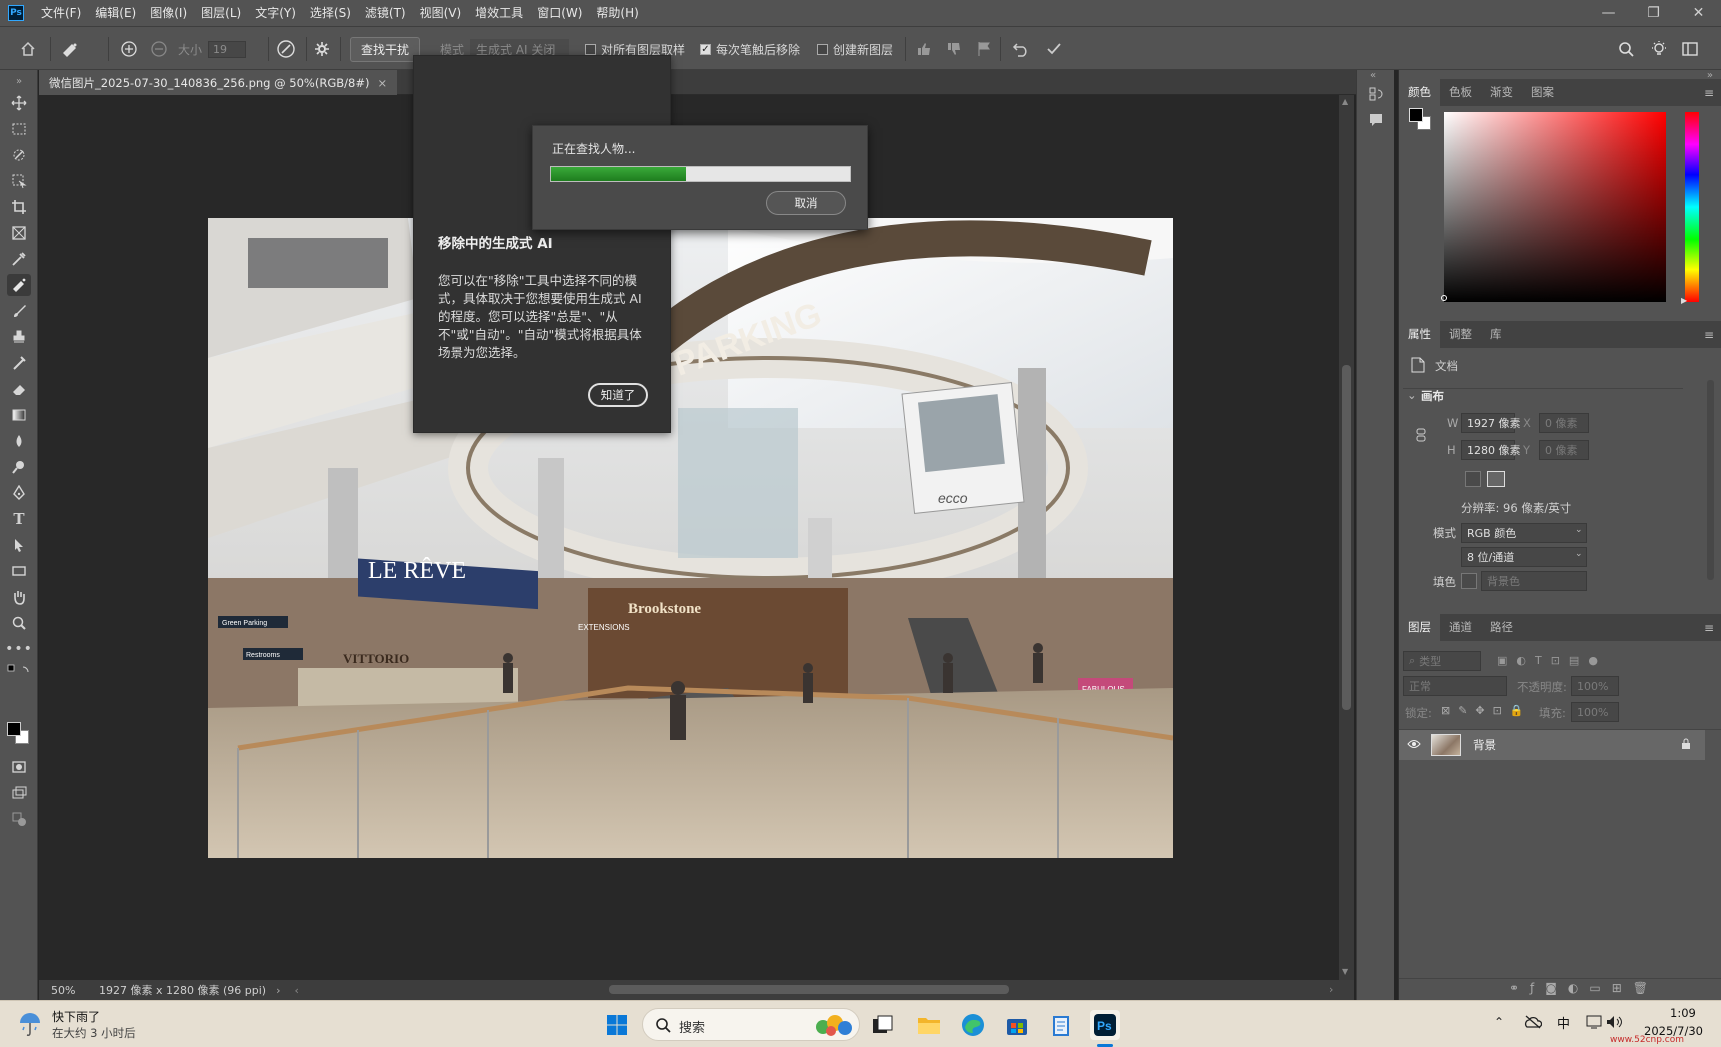 This screenshot has width=1721, height=1047. Describe the element at coordinates (1499, 1022) in the screenshot. I see `tray-overflow-icon: ⌃` at that location.